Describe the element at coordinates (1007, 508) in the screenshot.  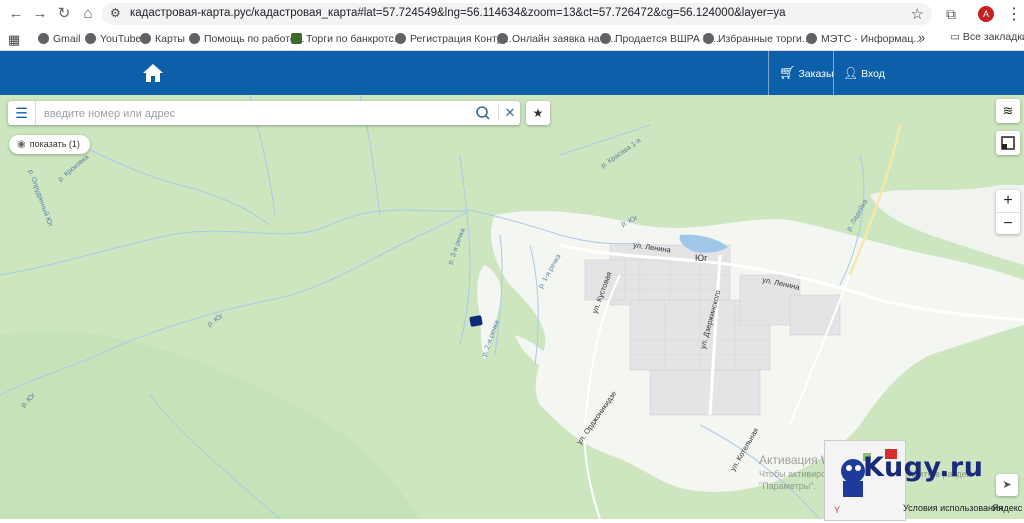
I see `yandex-logo: Яндекс` at that location.